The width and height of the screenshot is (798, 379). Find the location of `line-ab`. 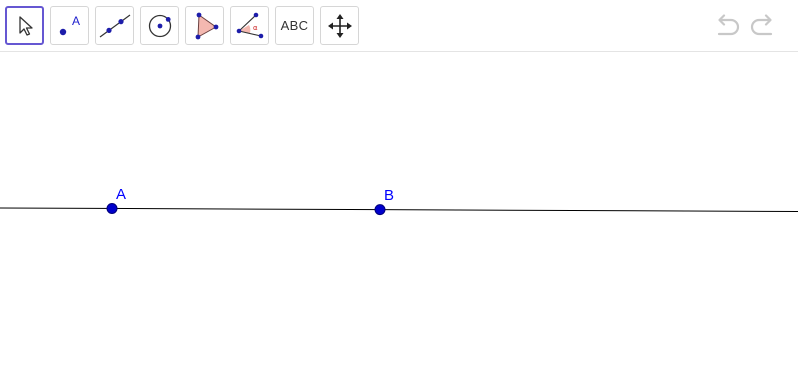

line-ab is located at coordinates (399, 209).